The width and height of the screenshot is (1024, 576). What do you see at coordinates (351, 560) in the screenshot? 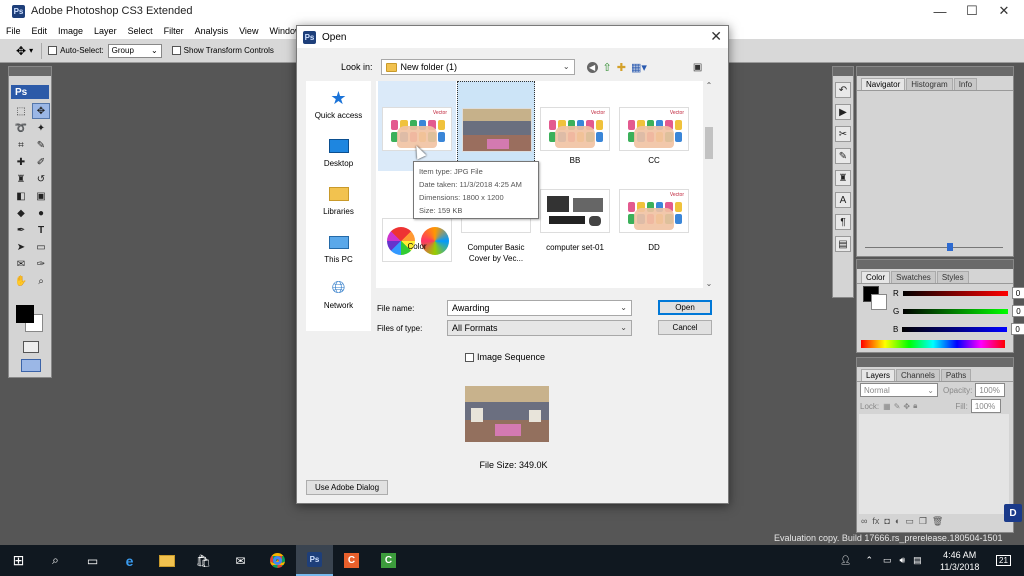
I see `camtasia-icon: C` at bounding box center [351, 560].